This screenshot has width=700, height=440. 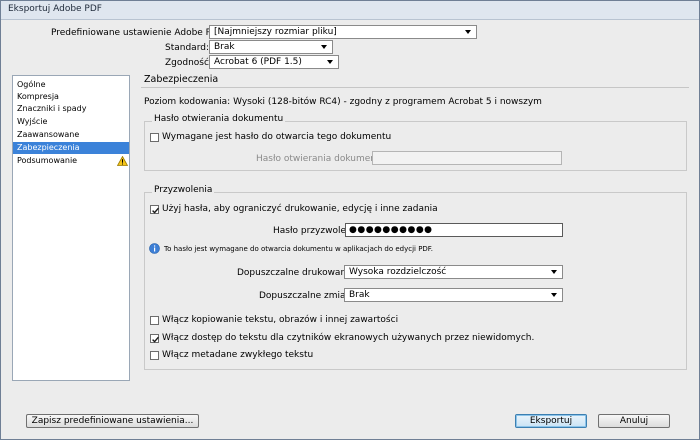 I want to click on sidebar-item-marks-bleeds: Znaczniki i spady, so click(x=71, y=109).